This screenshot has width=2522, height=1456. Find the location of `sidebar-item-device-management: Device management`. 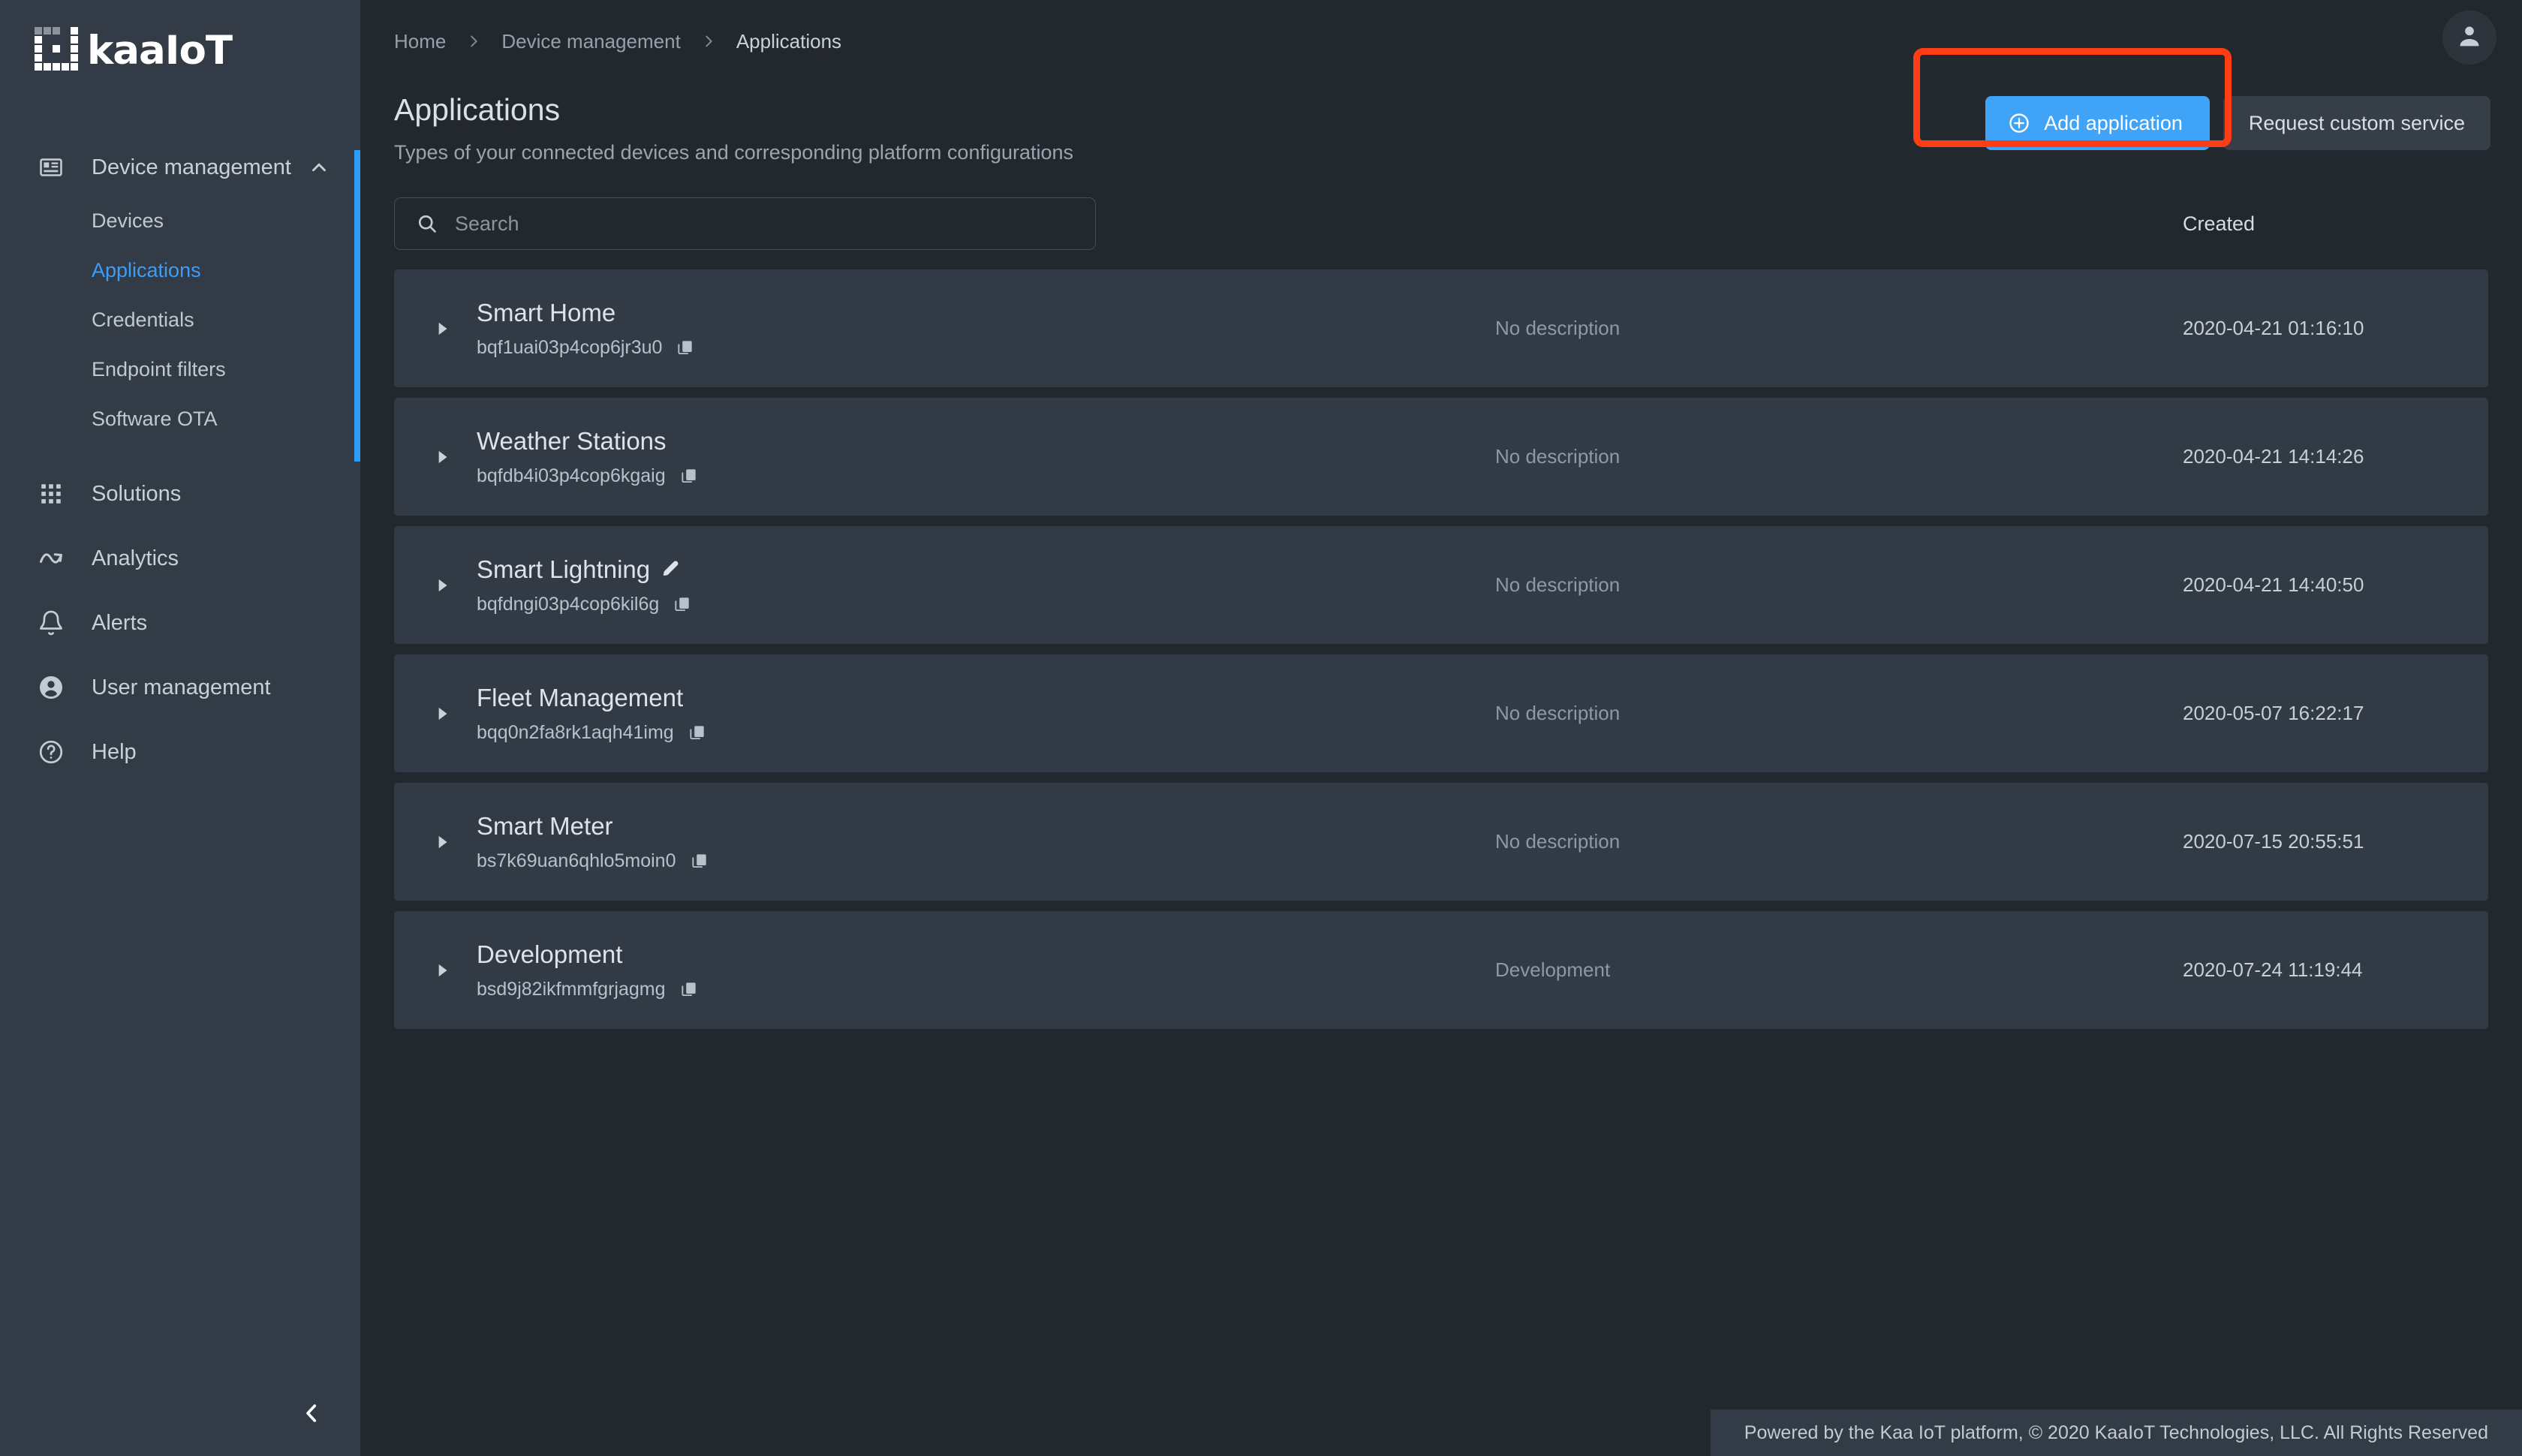

sidebar-item-device-management: Device management is located at coordinates (180, 167).